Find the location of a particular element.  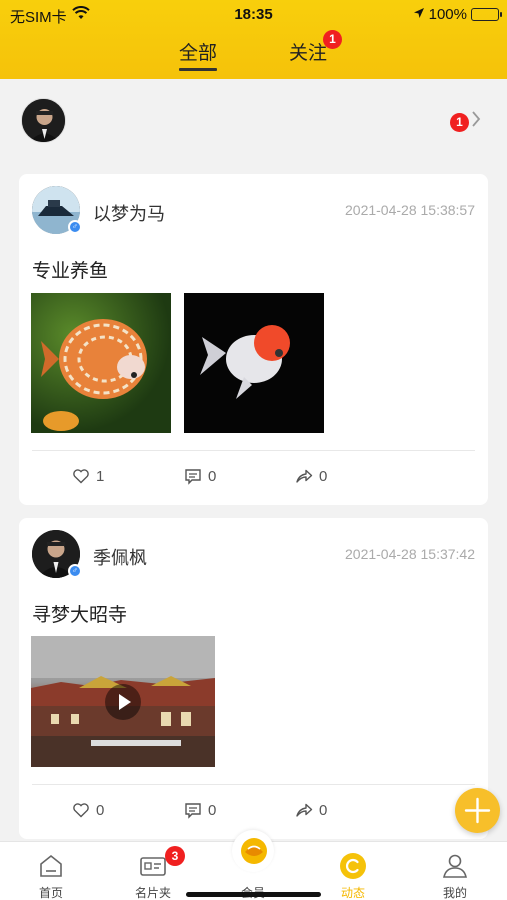

tab-feed: 动态 is located at coordinates (353, 871).